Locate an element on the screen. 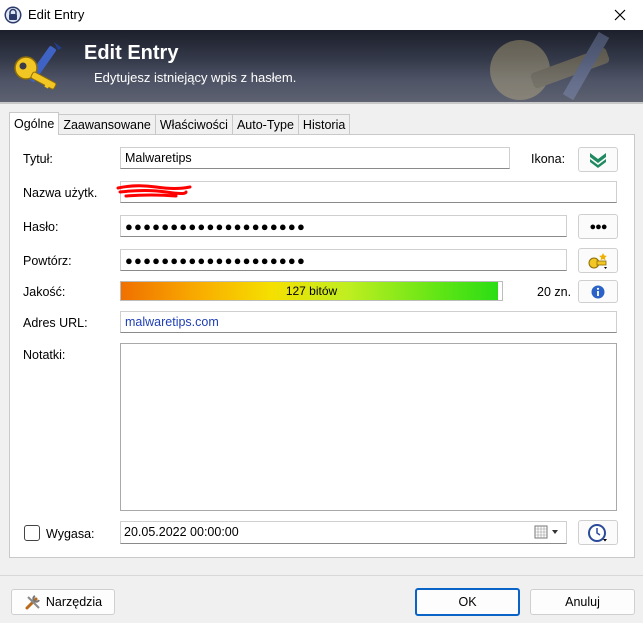 The width and height of the screenshot is (643, 623). icon-label: Ikona: is located at coordinates (548, 159).